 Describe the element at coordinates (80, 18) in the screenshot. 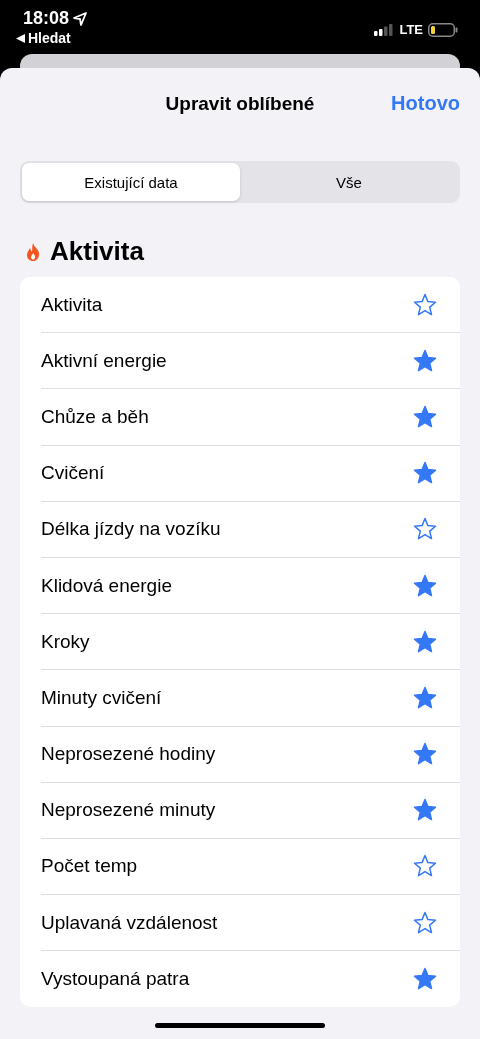

I see `location-arrow-icon` at that location.